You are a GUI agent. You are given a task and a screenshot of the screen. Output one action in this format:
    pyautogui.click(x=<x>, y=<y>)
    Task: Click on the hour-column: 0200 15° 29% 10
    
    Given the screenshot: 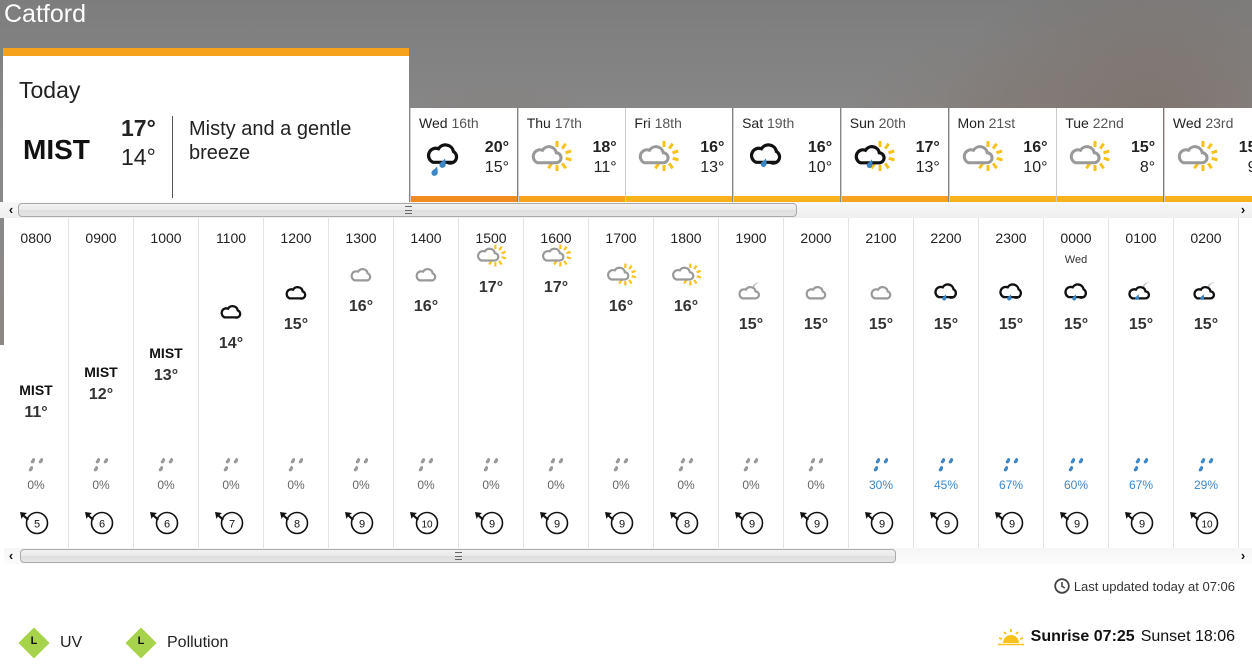 What is the action you would take?
    pyautogui.click(x=1206, y=383)
    